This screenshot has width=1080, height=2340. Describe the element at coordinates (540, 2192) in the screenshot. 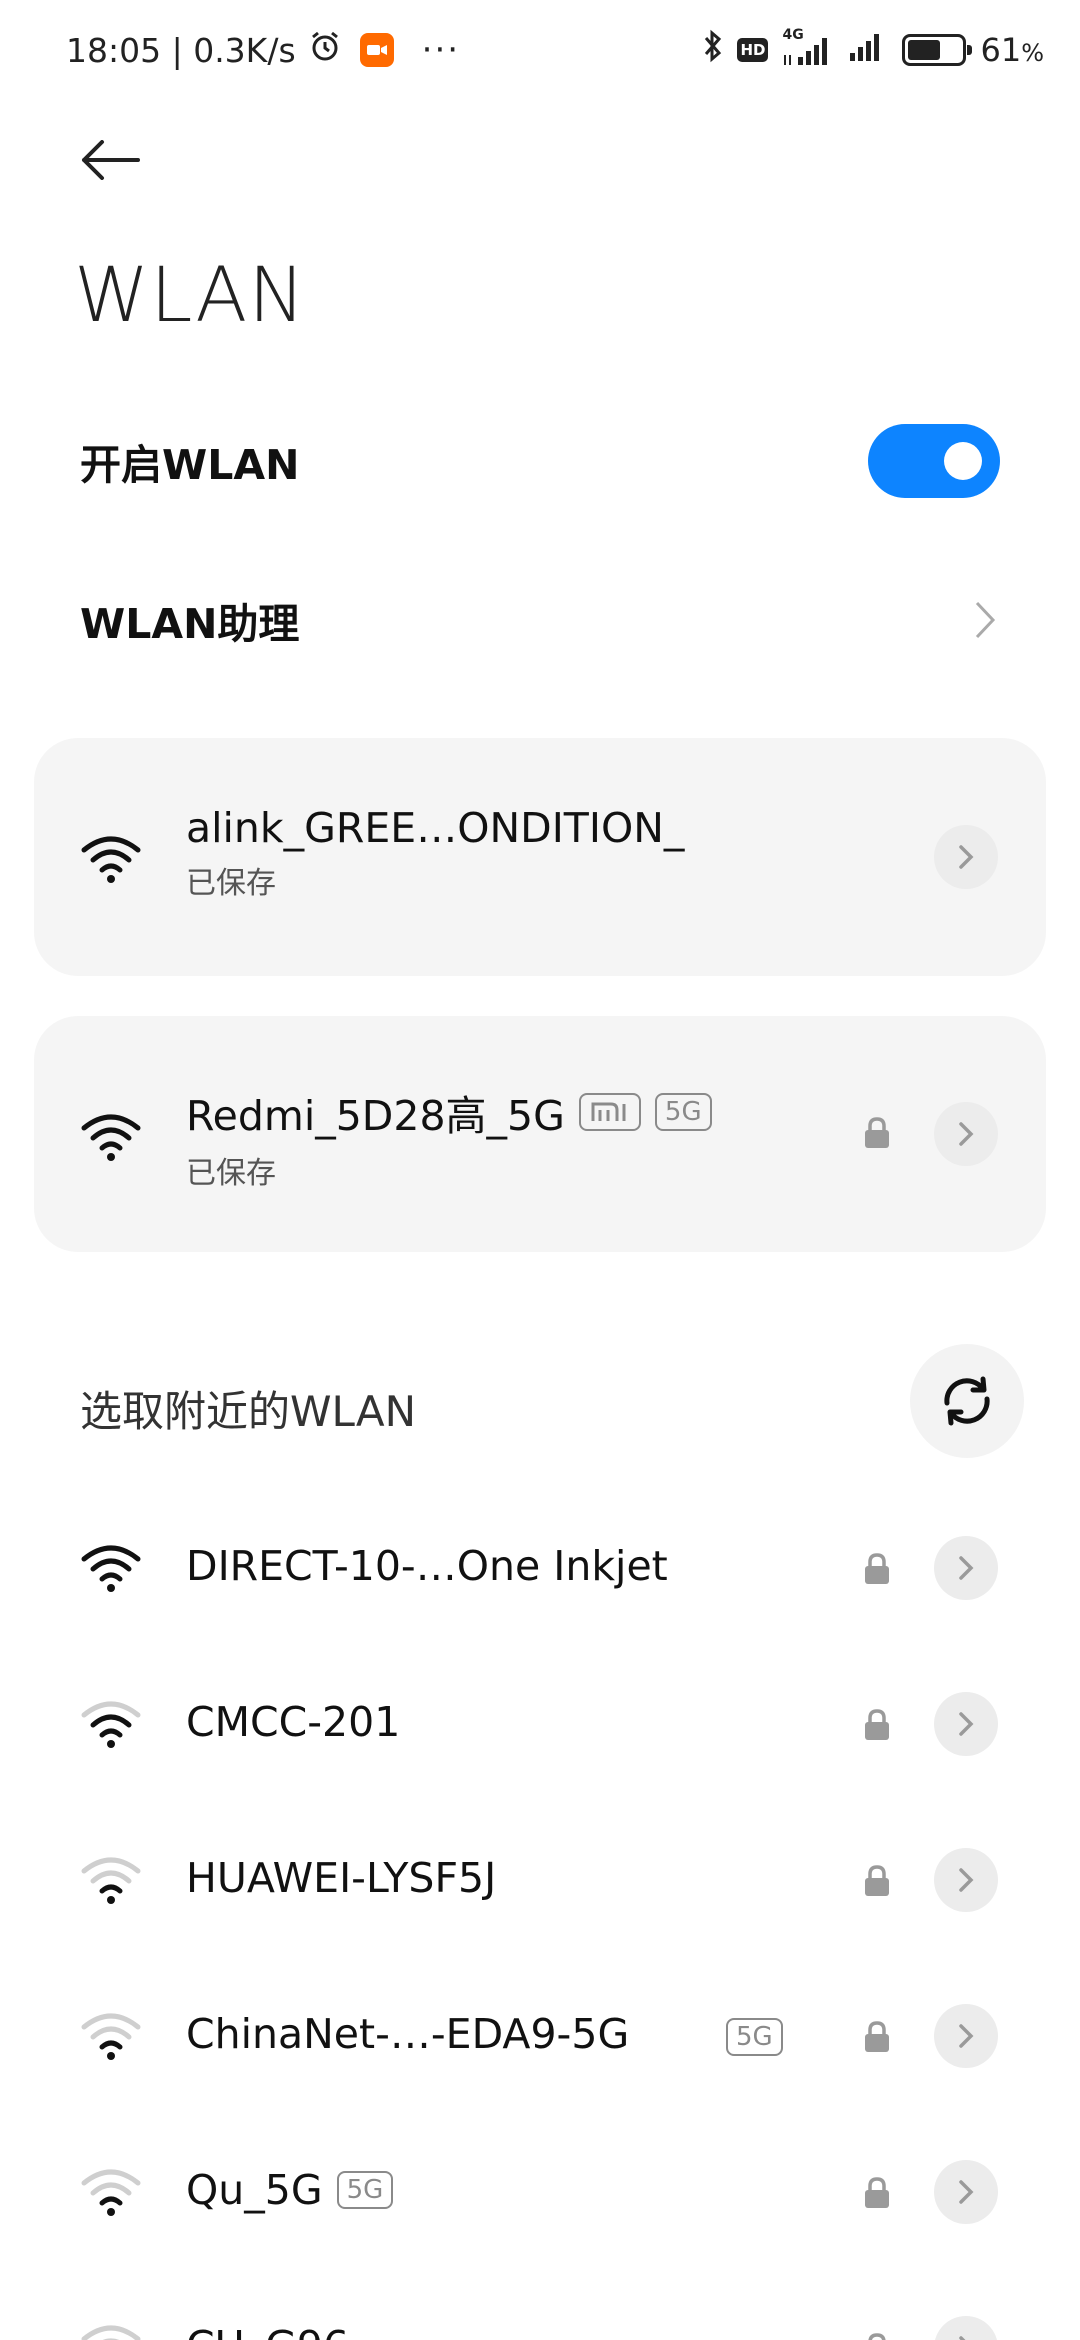

I see `nearby-network-row: Qu_5G 5G` at that location.